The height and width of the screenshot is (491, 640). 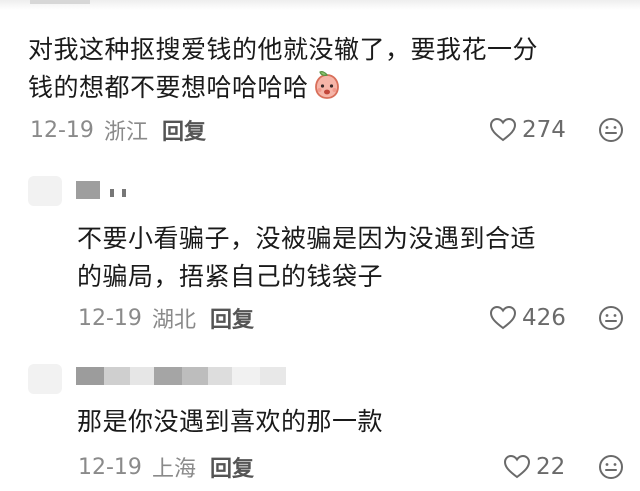 I want to click on like-count: 426, so click(x=544, y=318).